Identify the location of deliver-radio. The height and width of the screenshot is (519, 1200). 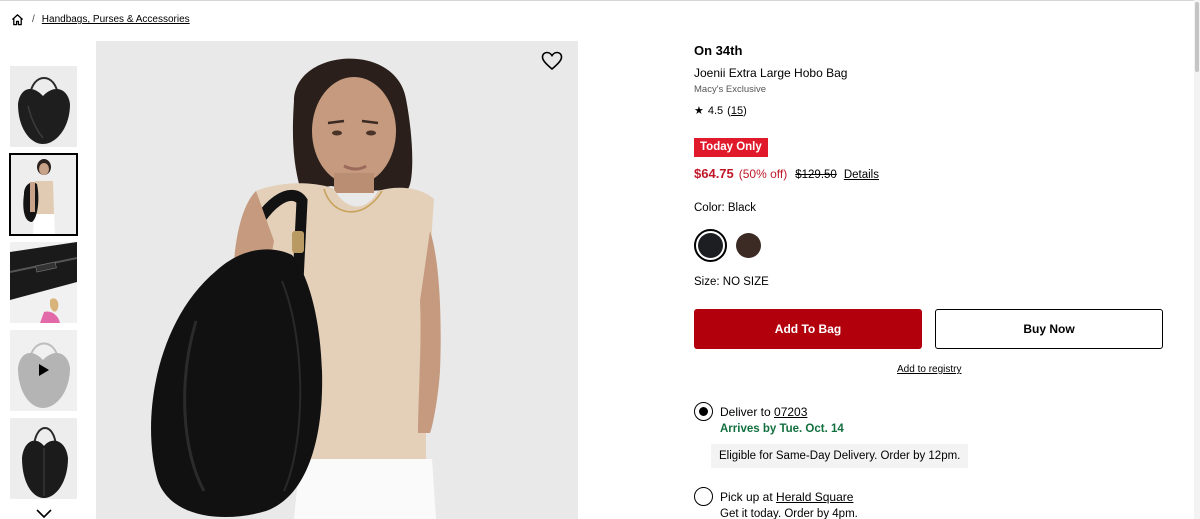
(703, 411).